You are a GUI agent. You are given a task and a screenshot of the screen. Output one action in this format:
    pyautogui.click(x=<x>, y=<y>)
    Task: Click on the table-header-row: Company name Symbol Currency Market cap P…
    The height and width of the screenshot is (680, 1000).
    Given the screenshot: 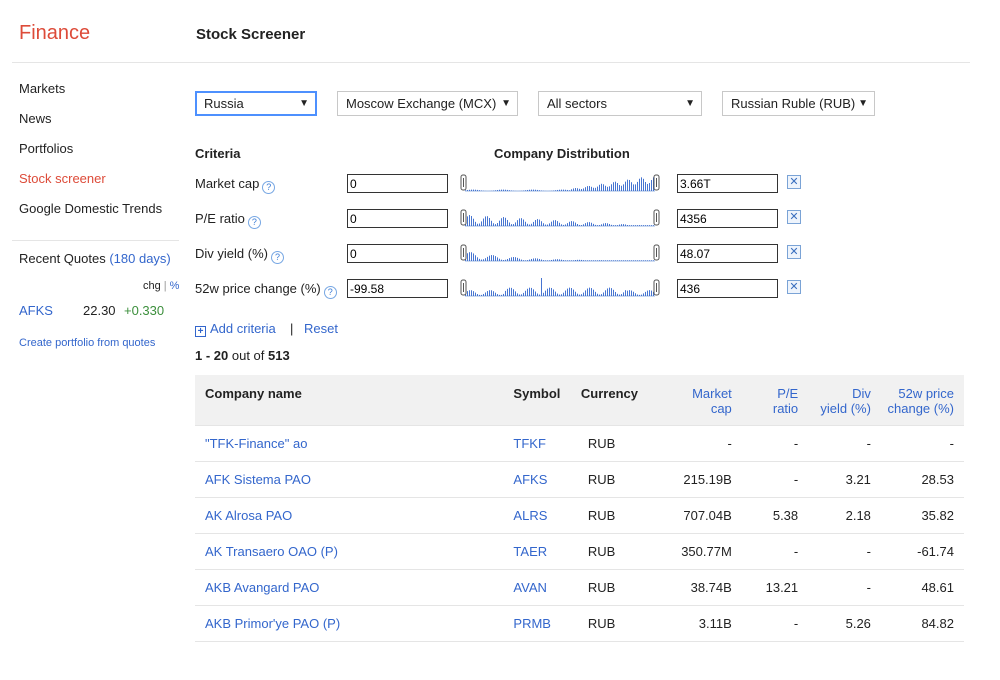 What is the action you would take?
    pyautogui.click(x=579, y=400)
    